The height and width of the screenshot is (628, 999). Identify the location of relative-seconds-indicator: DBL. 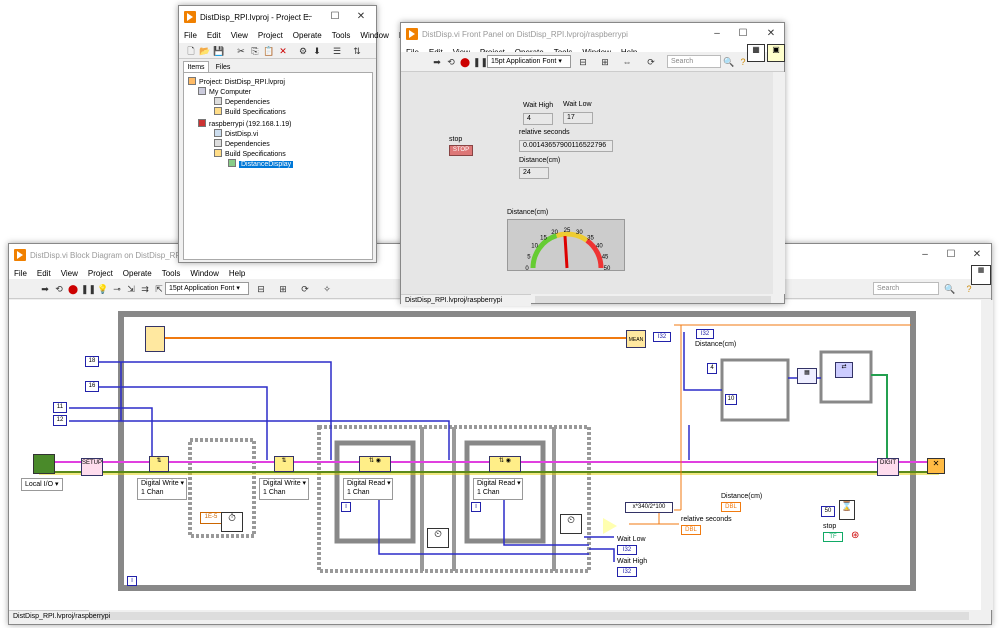
(691, 530).